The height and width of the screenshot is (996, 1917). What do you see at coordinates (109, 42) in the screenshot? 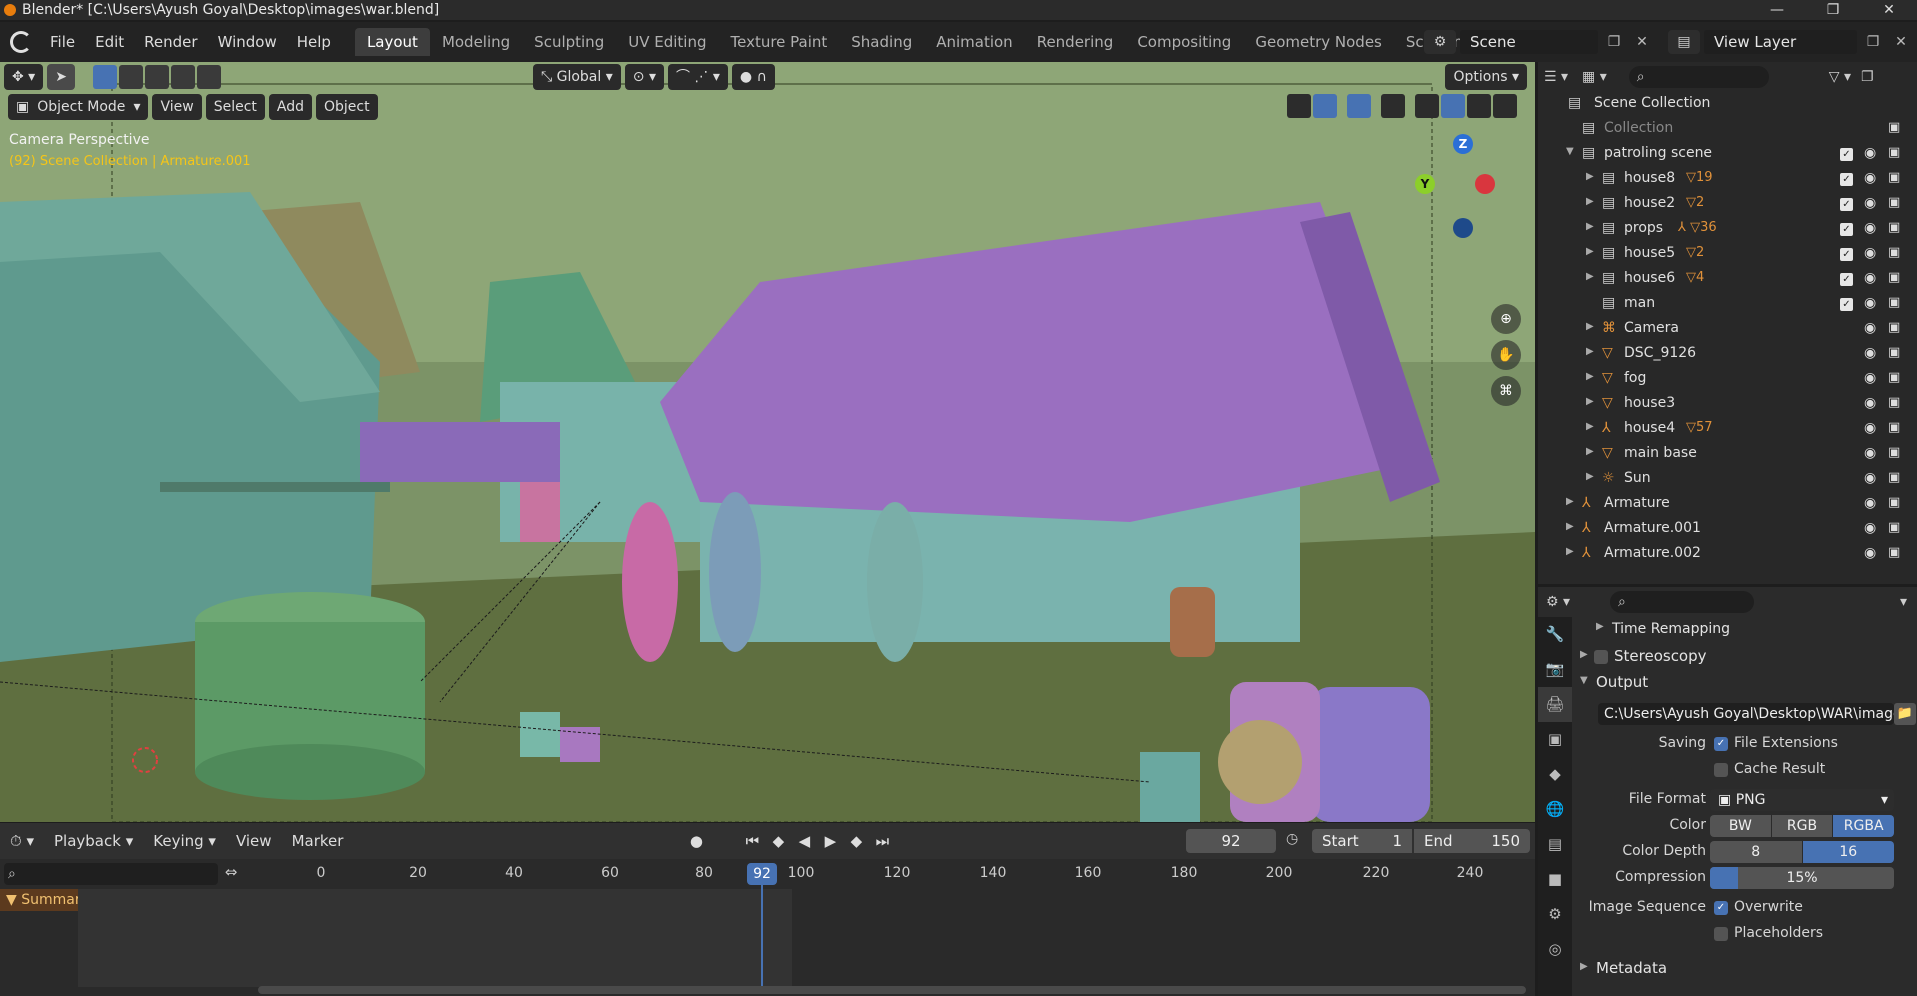
I see `menu-edit: Edit` at bounding box center [109, 42].